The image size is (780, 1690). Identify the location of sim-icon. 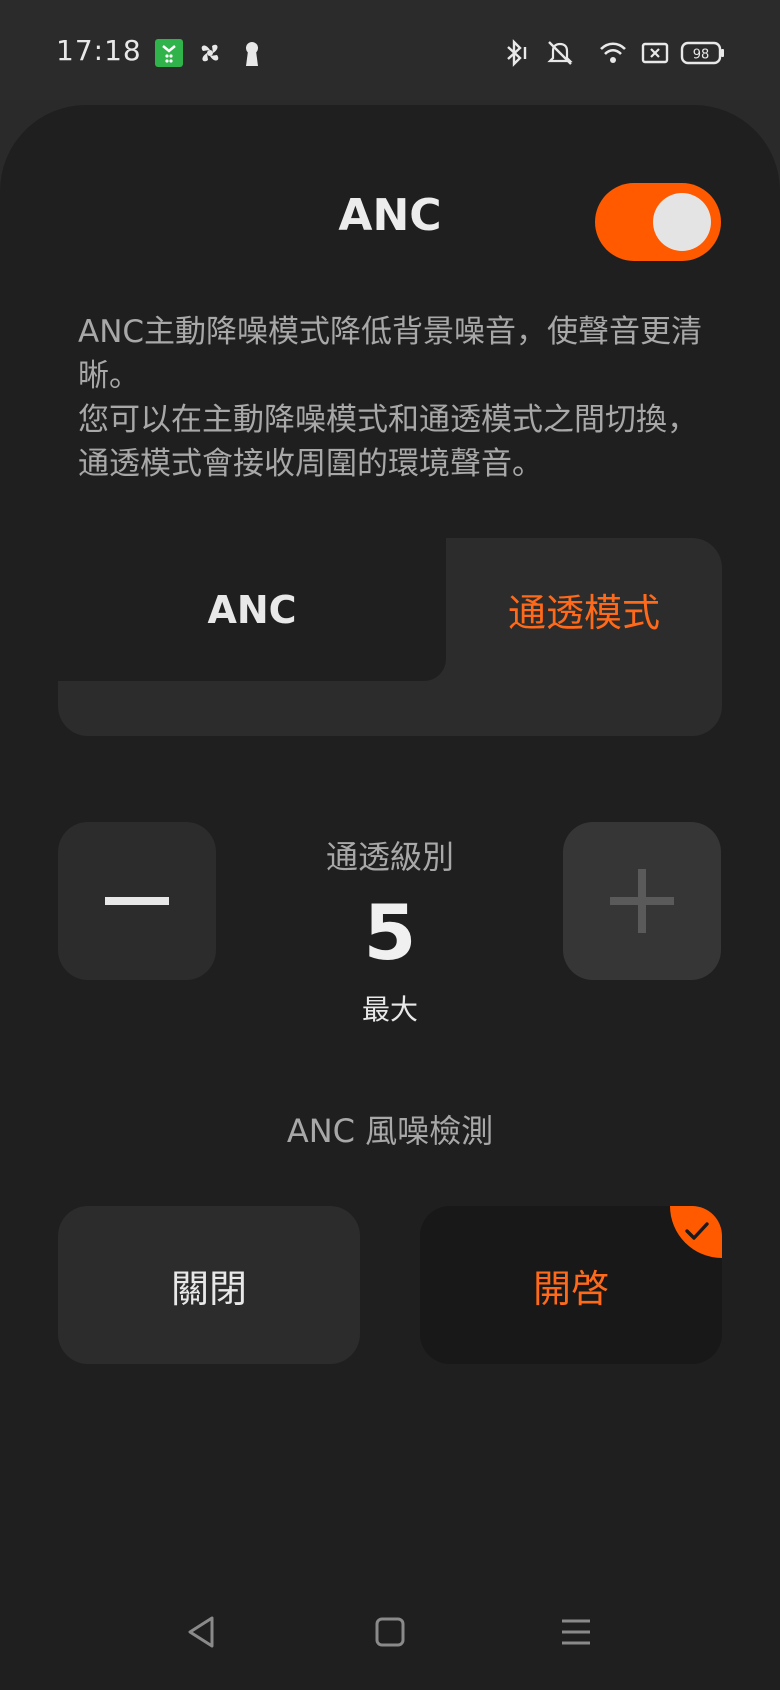
(655, 53).